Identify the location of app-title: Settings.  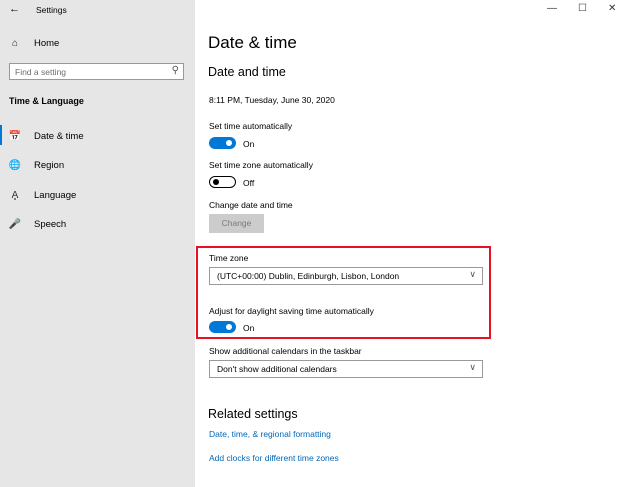
(51, 10).